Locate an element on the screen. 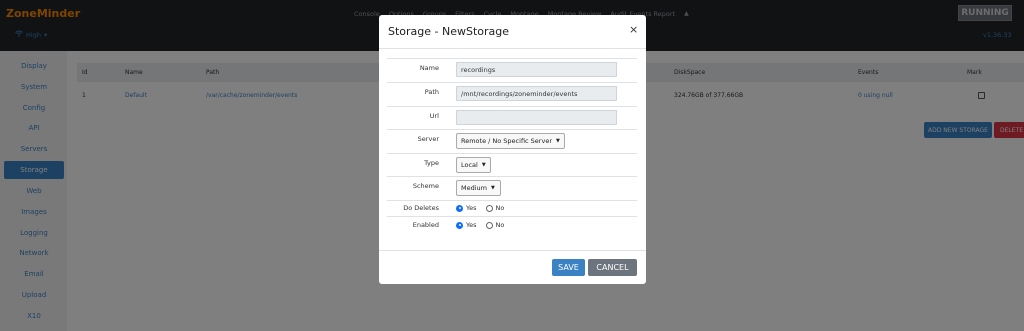  modal-header: Storage - NewStorage × is located at coordinates (512, 32).